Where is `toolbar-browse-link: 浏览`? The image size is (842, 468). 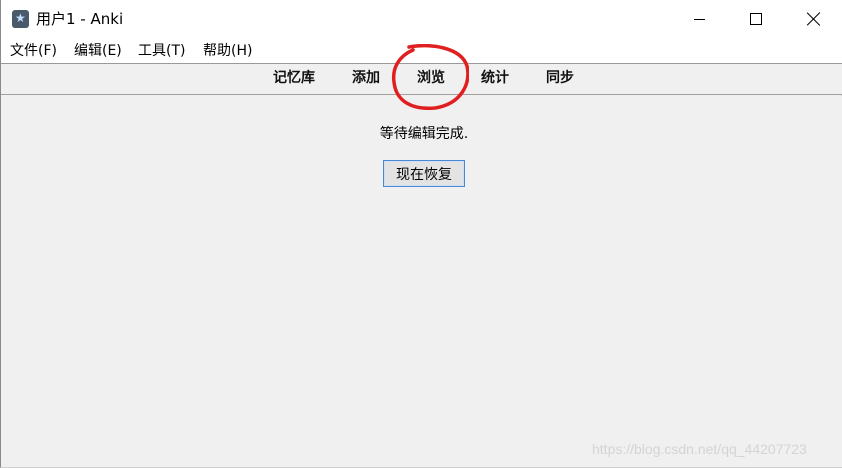
toolbar-browse-link: 浏览 is located at coordinates (431, 78).